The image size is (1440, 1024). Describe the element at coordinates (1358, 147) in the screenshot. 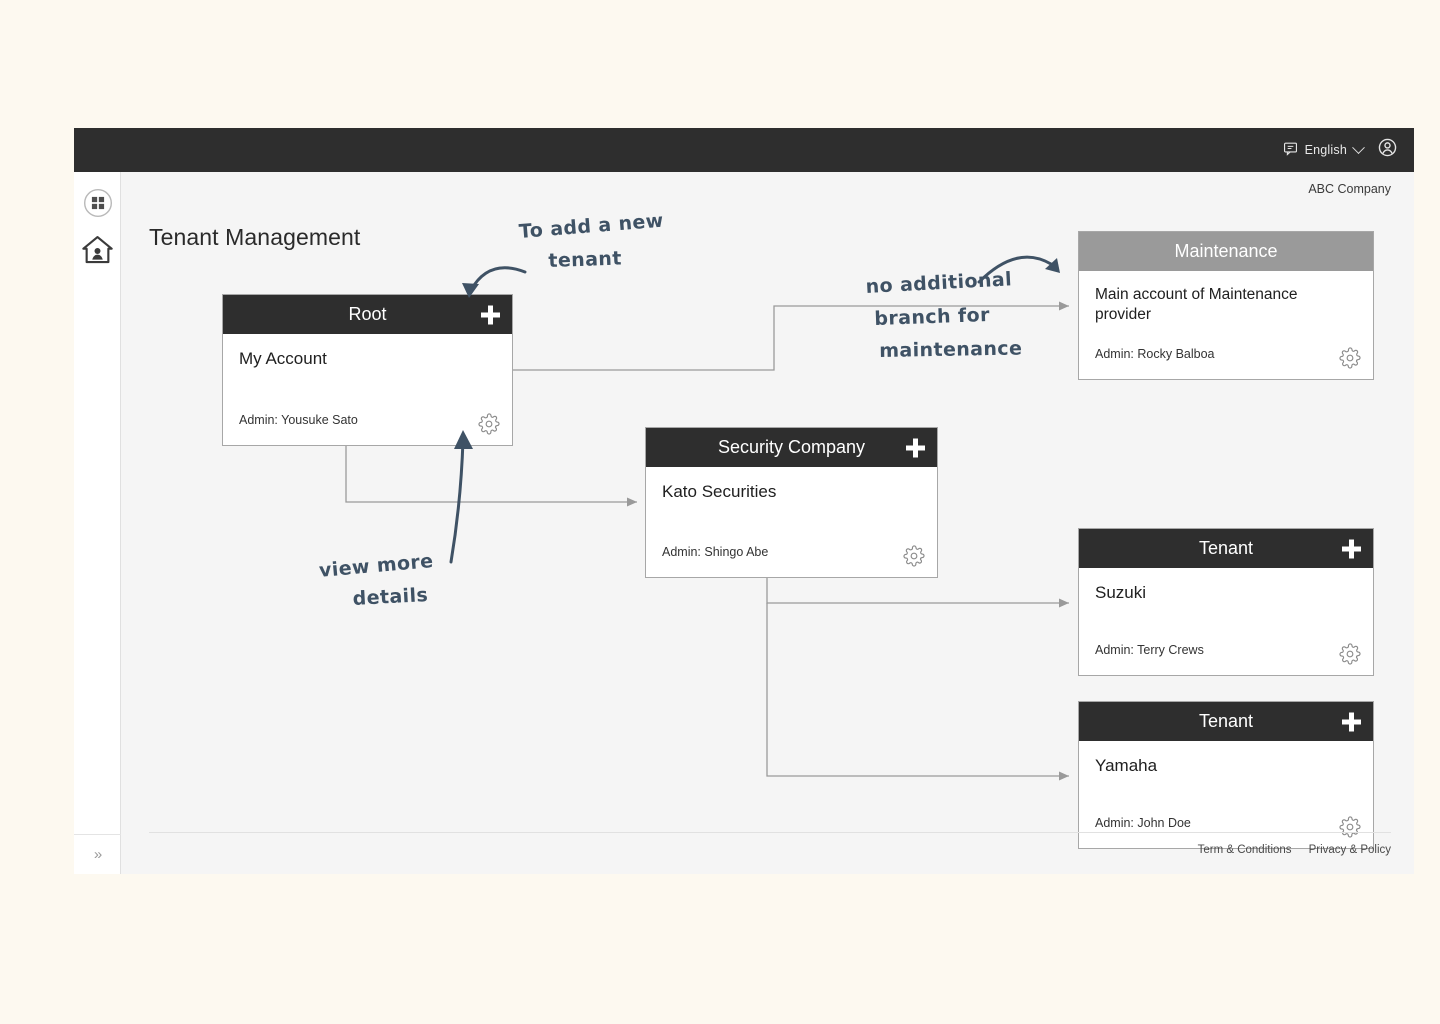

I see `chevron-down-icon` at that location.